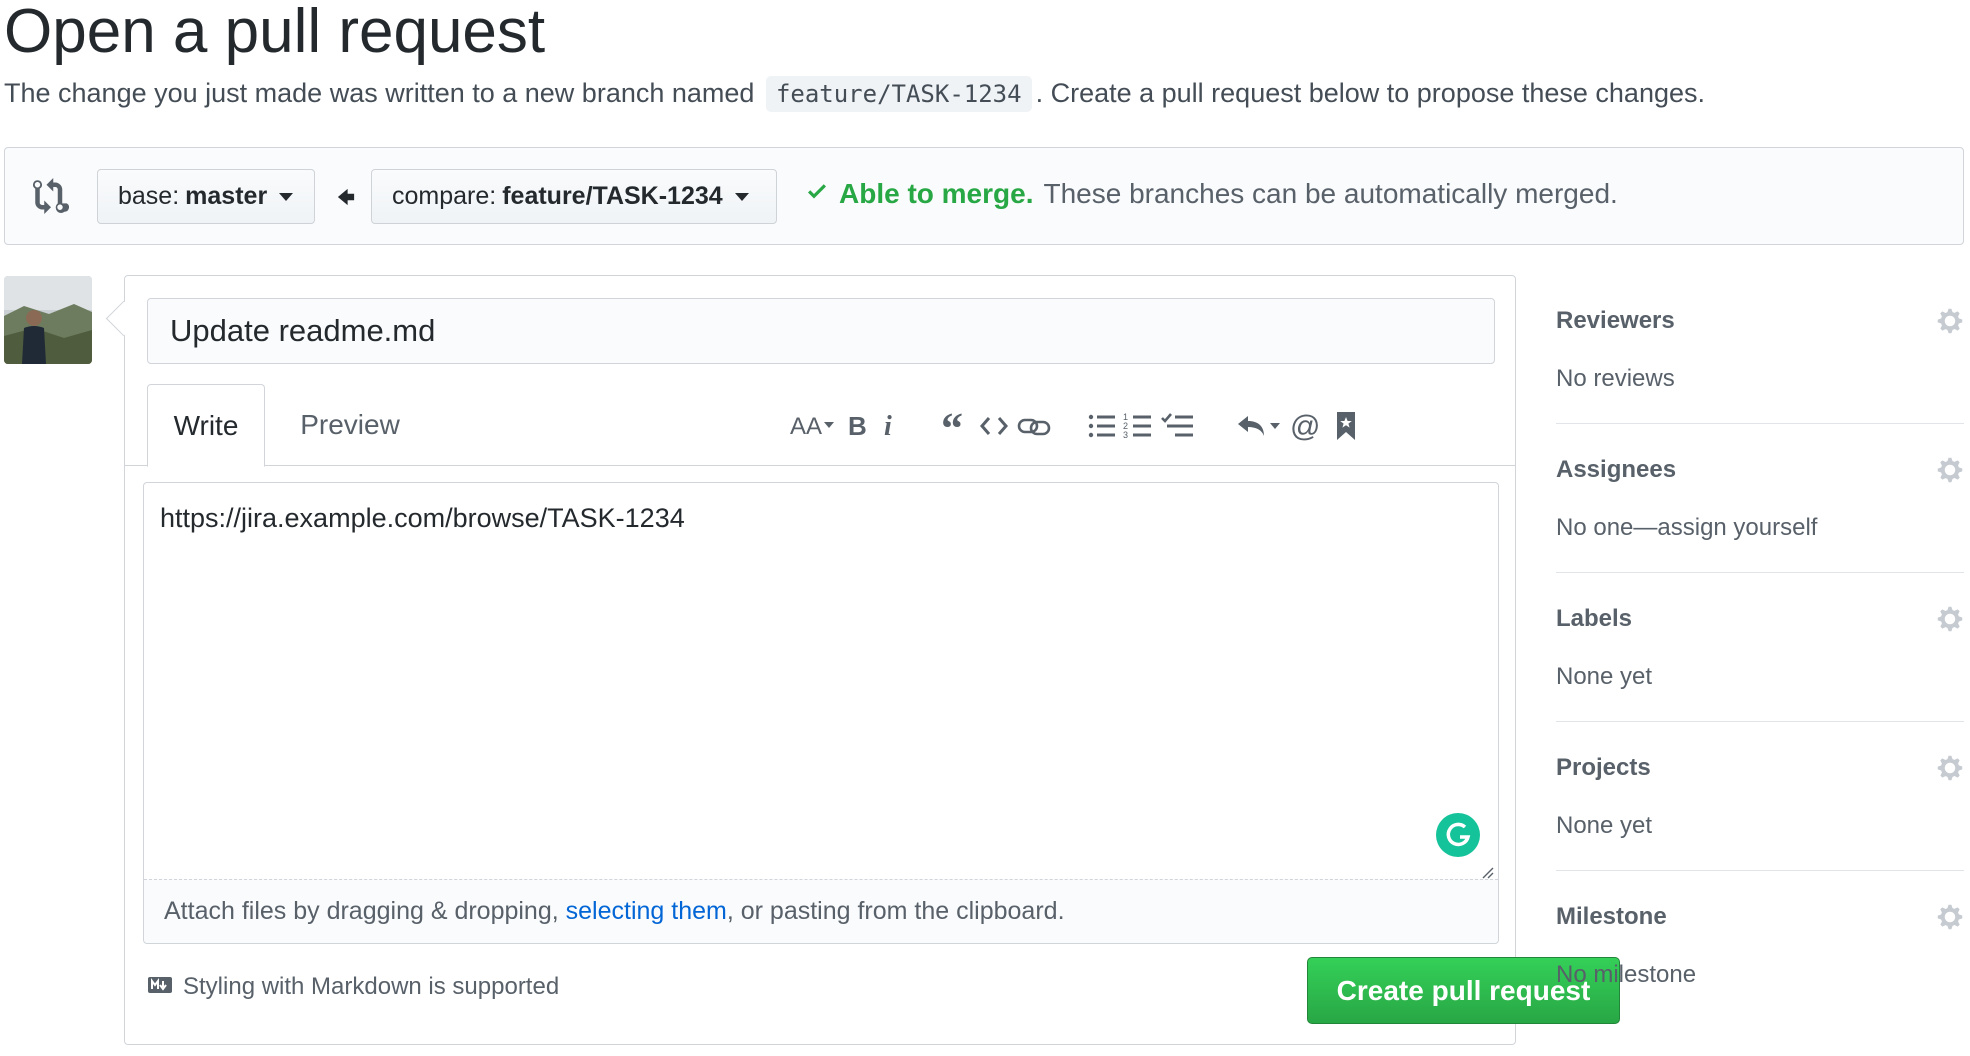  What do you see at coordinates (1760, 349) in the screenshot?
I see `sidebar-reviewers: Reviewers No reviews` at bounding box center [1760, 349].